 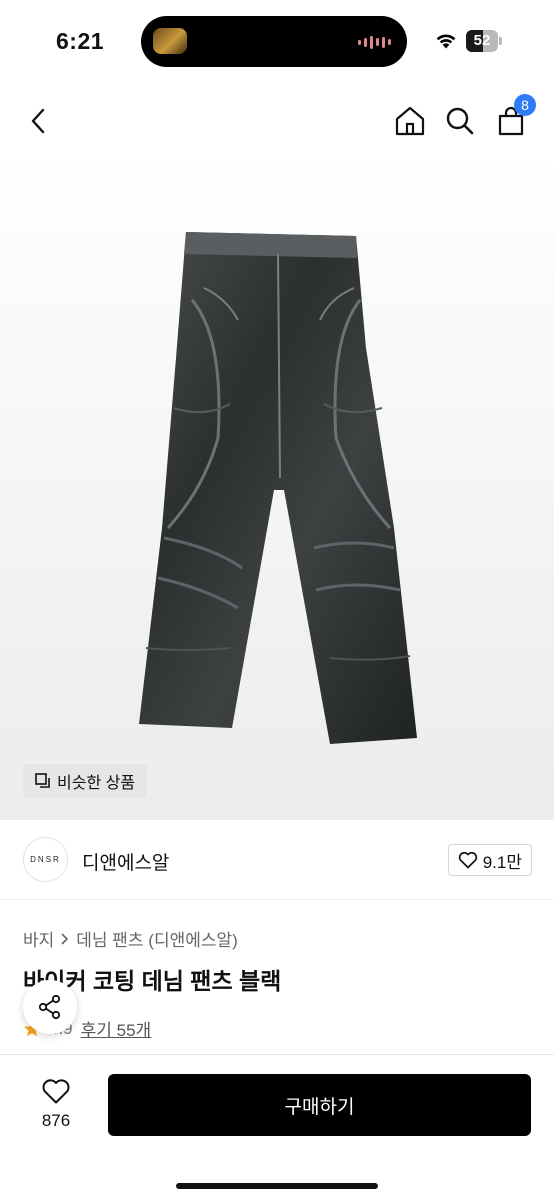 I want to click on wifi-icon, so click(x=446, y=41).